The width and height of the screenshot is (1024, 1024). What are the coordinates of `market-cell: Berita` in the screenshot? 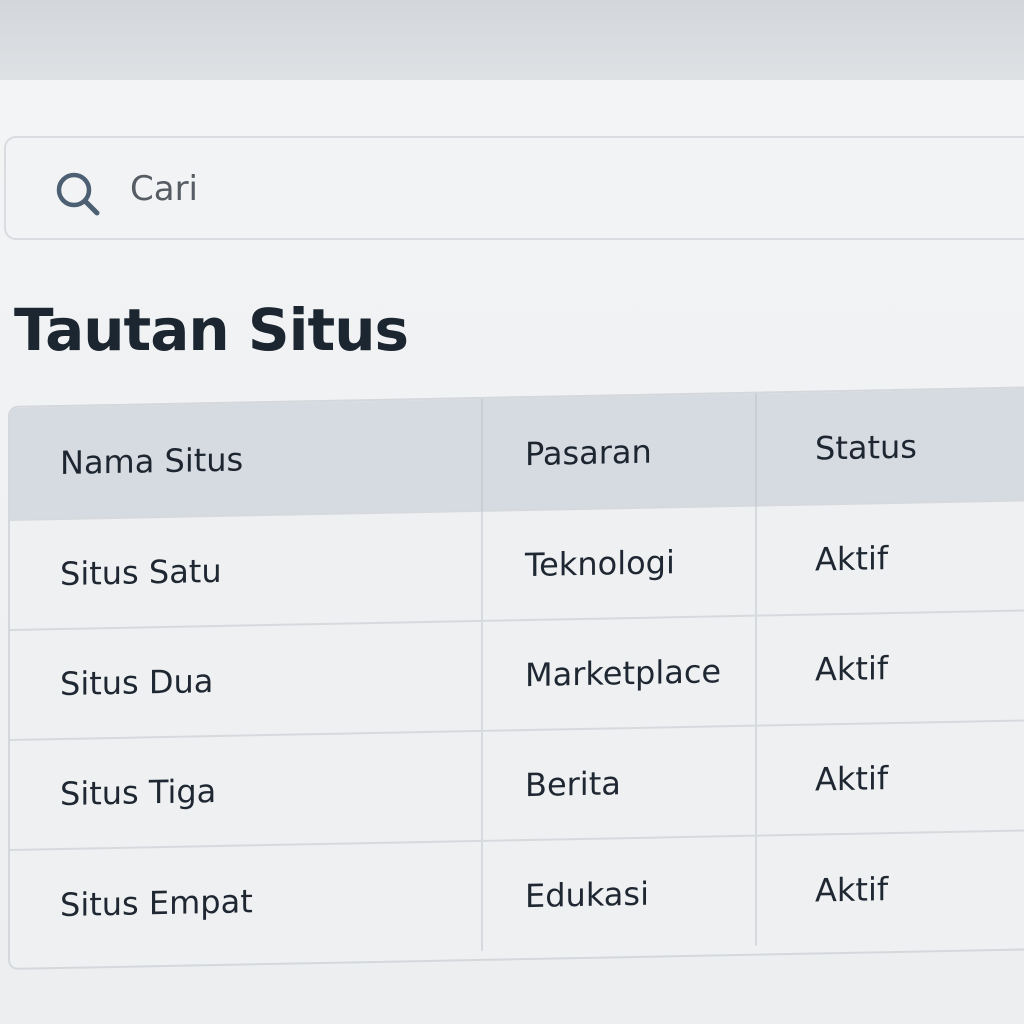 It's located at (619, 783).